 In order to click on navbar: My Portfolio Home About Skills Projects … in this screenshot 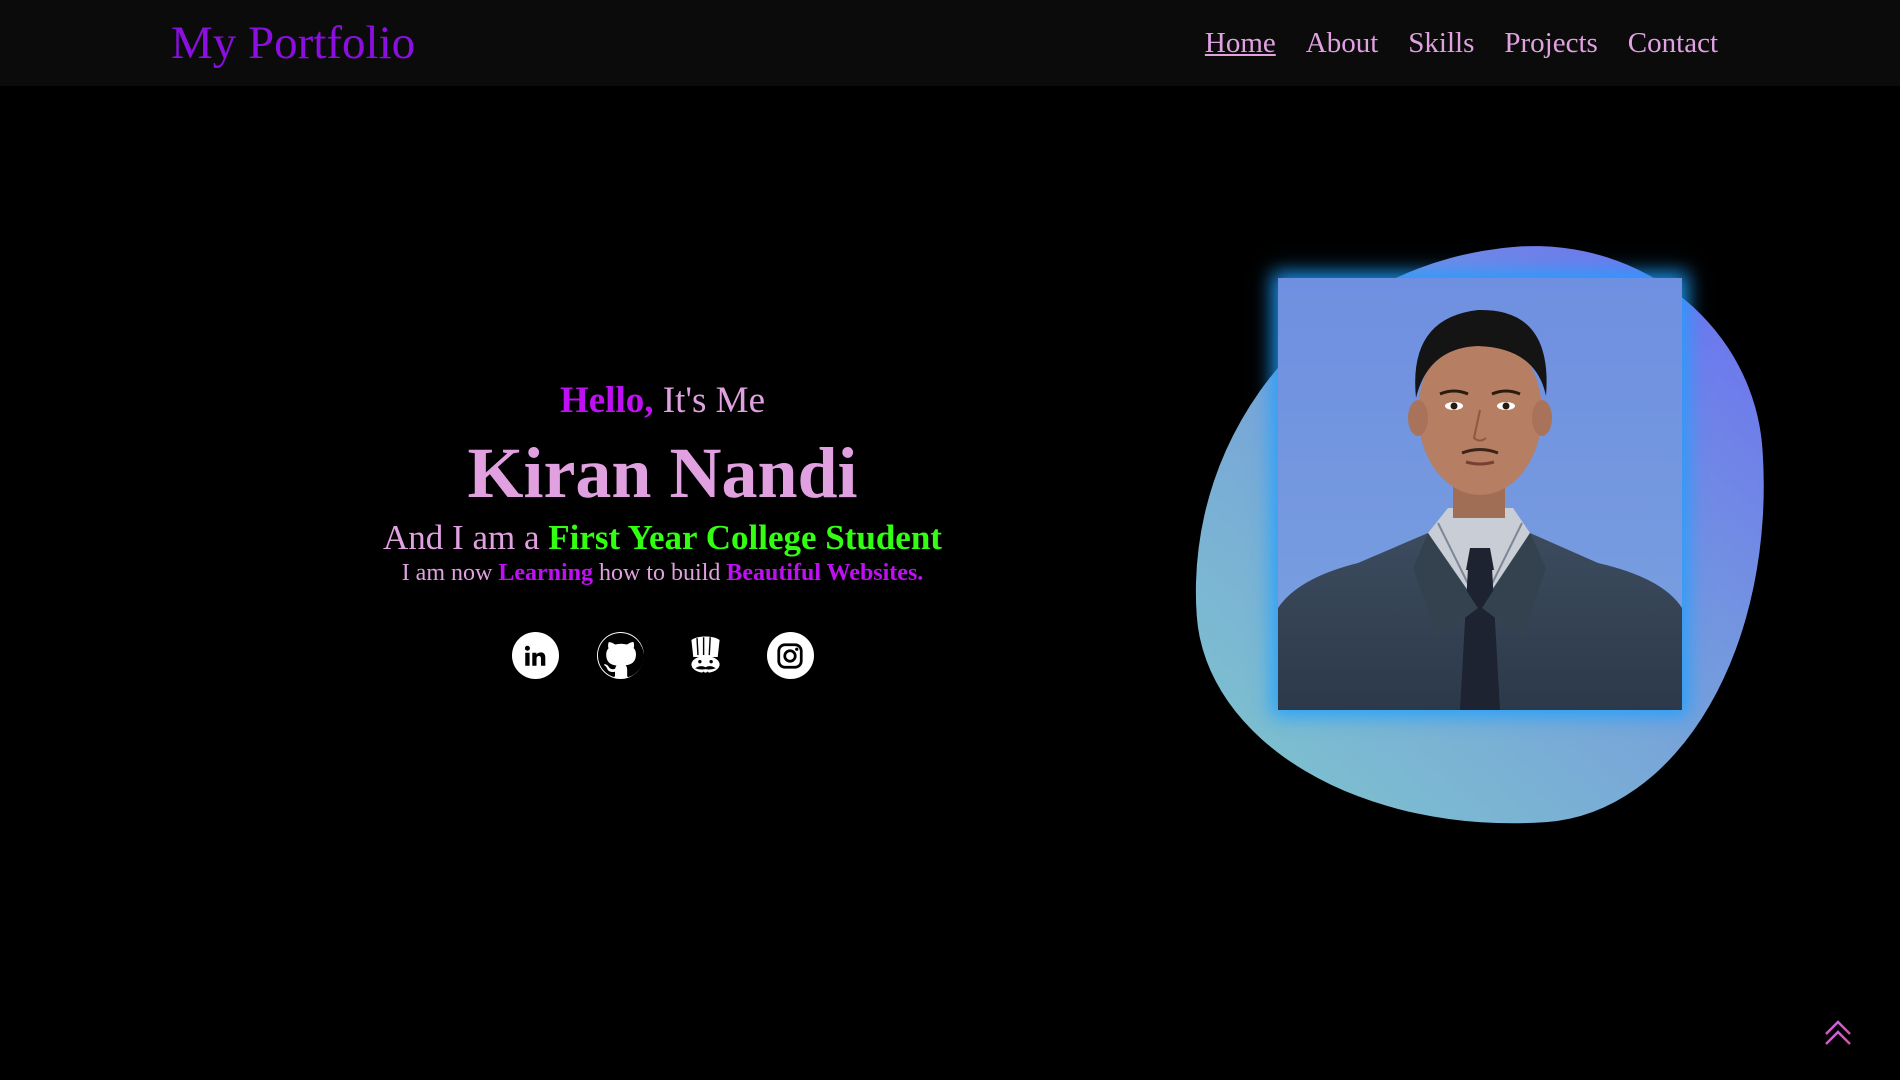, I will do `click(950, 43)`.